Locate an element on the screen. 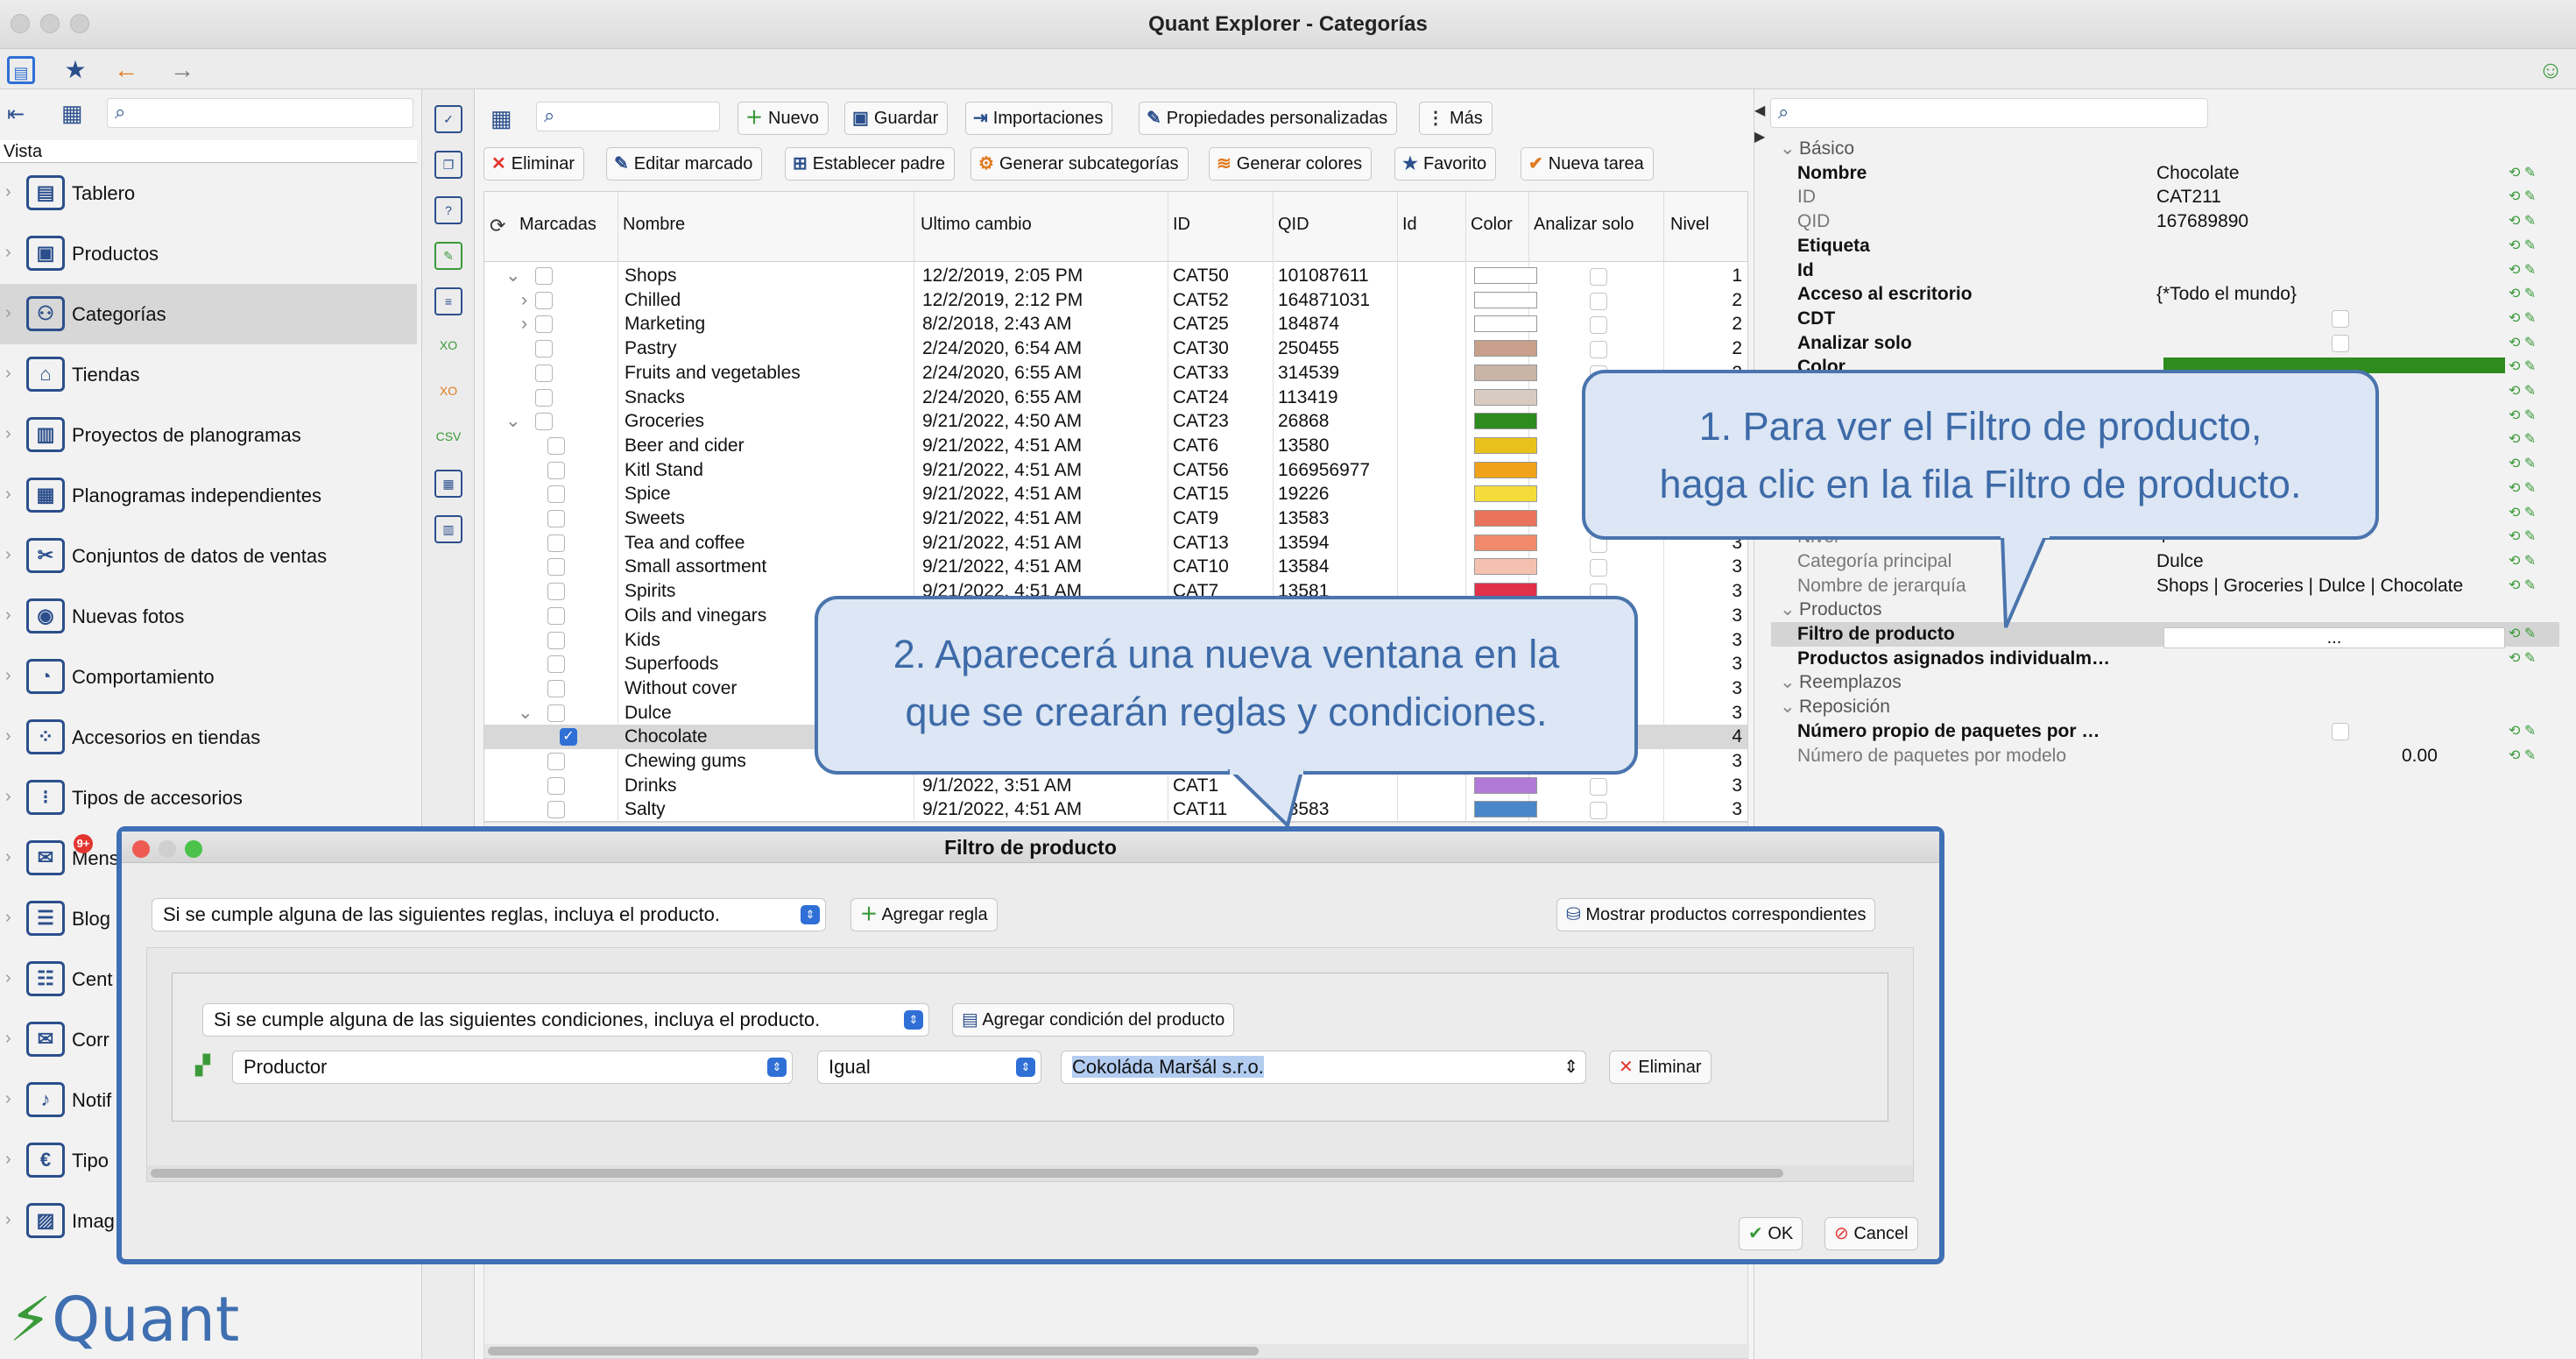  property-row: Id ⟲ ✎ is located at coordinates (2165, 271).